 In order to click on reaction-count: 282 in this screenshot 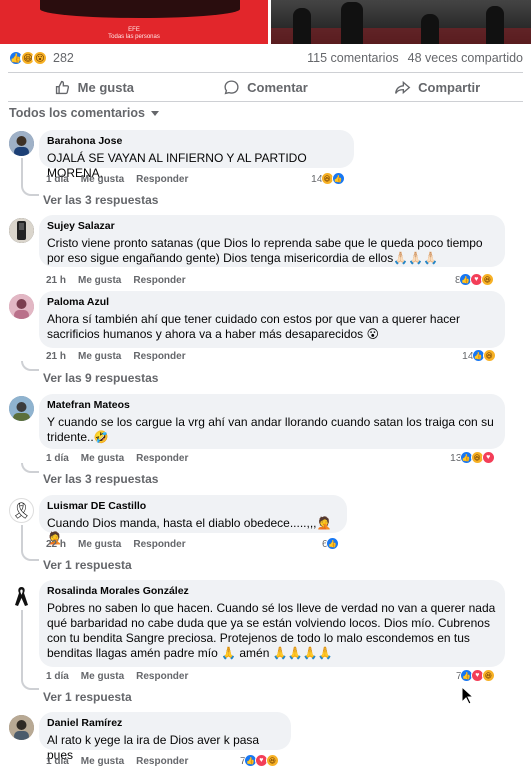, I will do `click(63, 58)`.